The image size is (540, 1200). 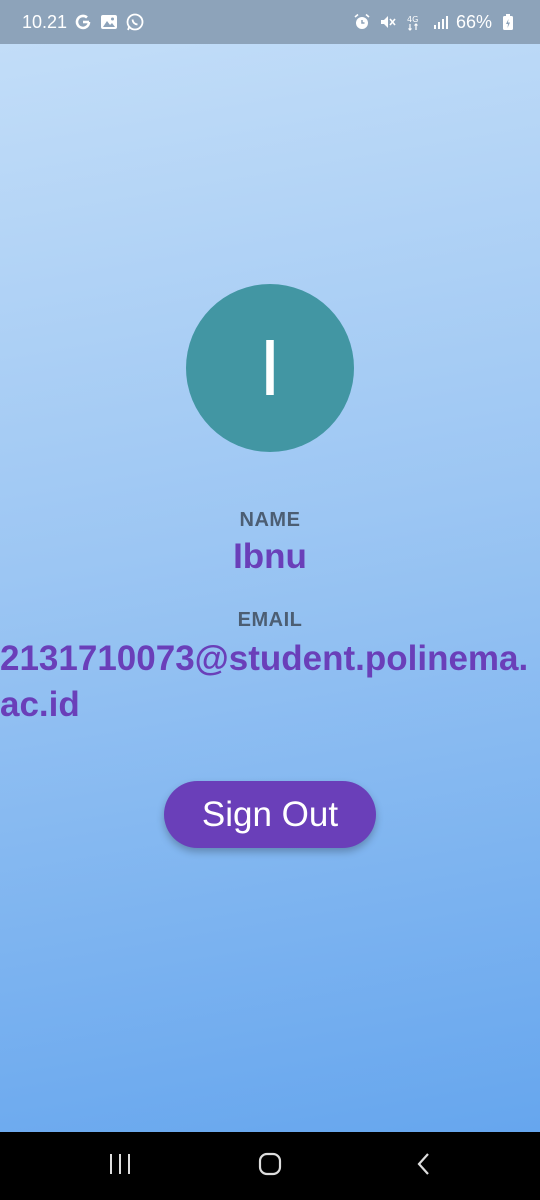 I want to click on recents-button, so click(x=120, y=1166).